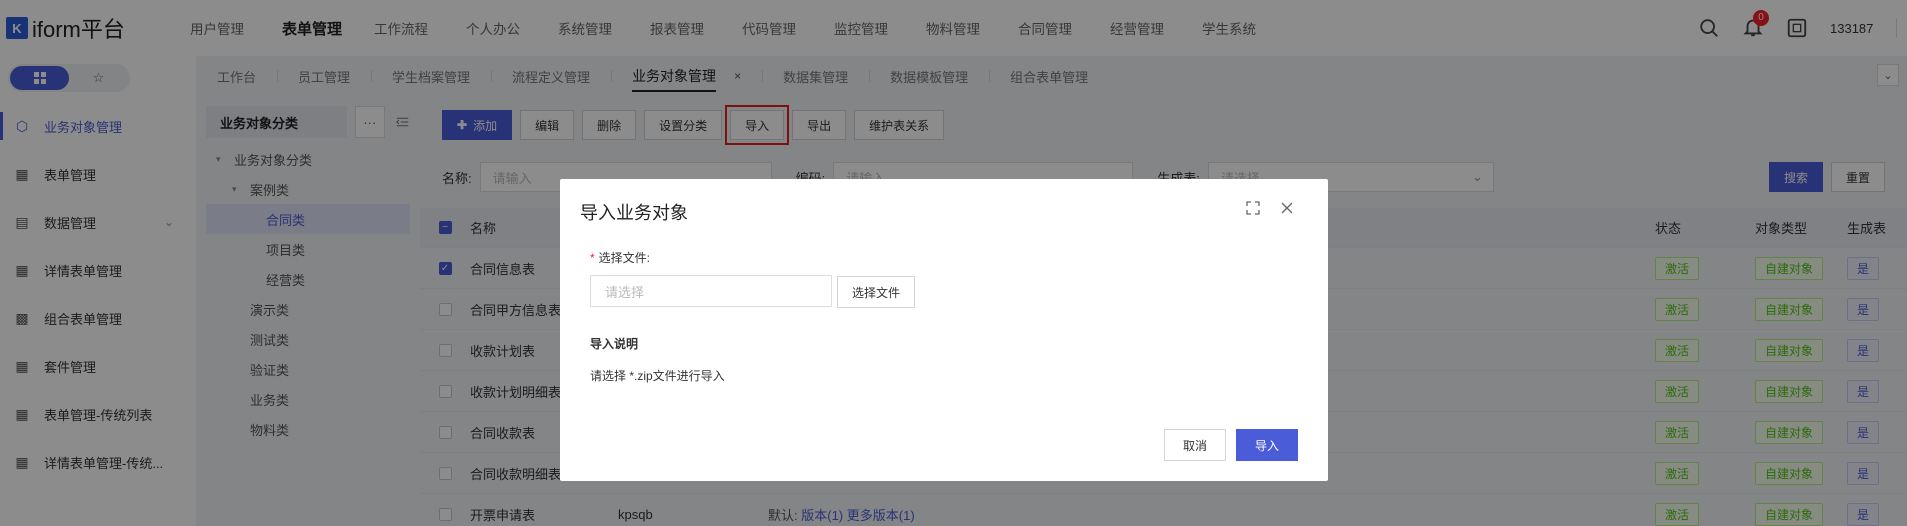  I want to click on confirm-import-button: 导入, so click(1266, 445).